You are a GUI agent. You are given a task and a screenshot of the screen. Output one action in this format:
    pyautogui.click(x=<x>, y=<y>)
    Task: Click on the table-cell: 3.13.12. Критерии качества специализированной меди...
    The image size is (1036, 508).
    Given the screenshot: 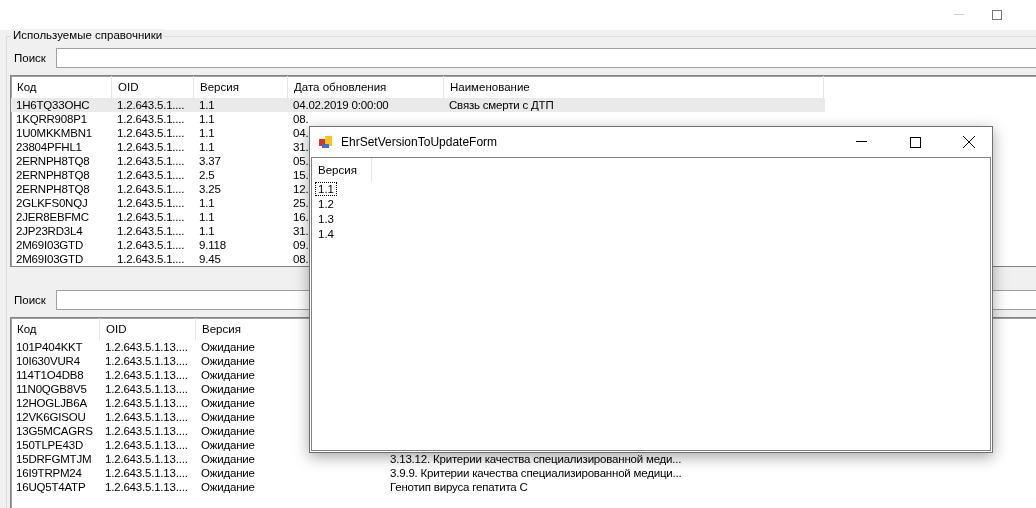 What is the action you would take?
    pyautogui.click(x=536, y=459)
    